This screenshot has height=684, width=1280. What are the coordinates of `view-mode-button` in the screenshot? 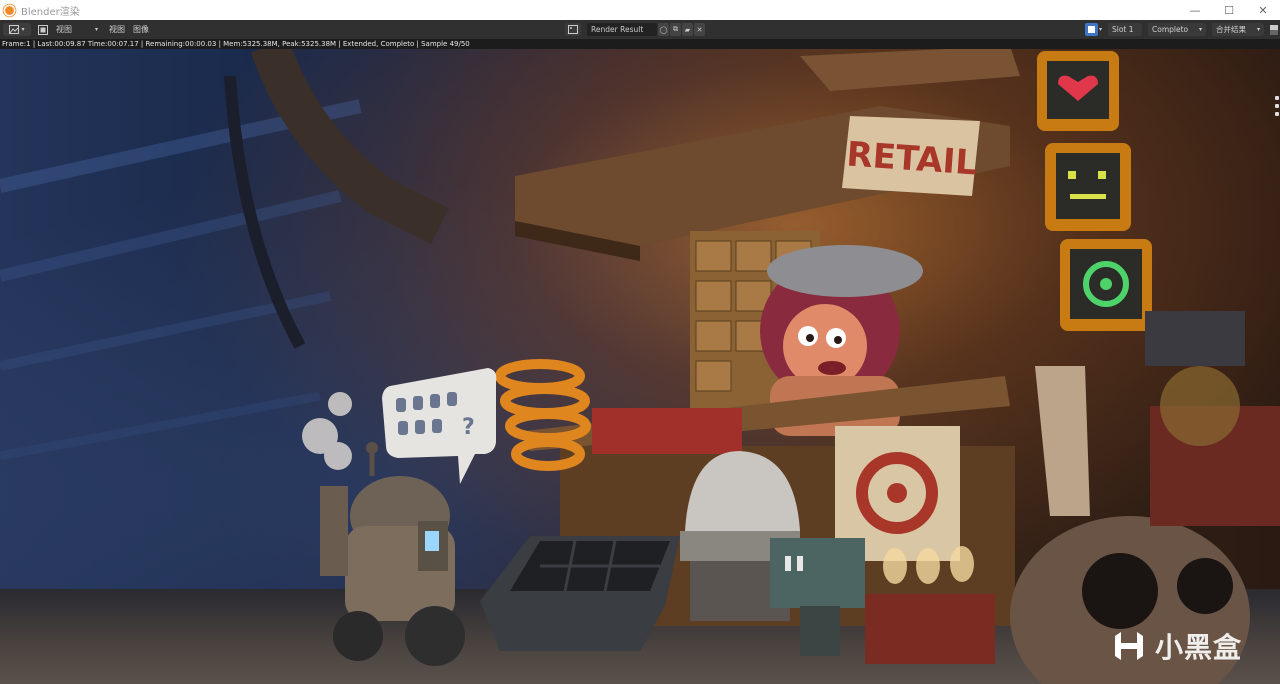 It's located at (43, 29).